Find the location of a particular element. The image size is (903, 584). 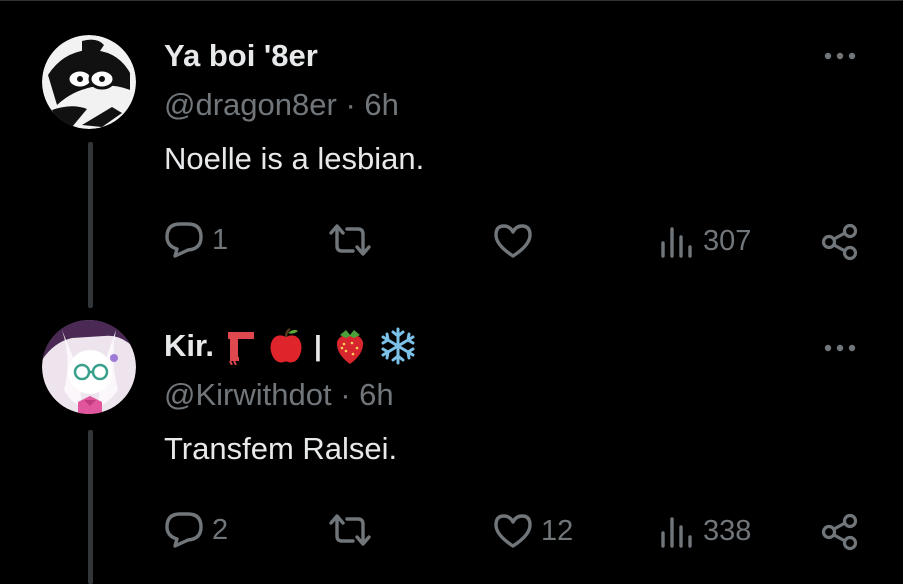

like-button is located at coordinates (513, 241).